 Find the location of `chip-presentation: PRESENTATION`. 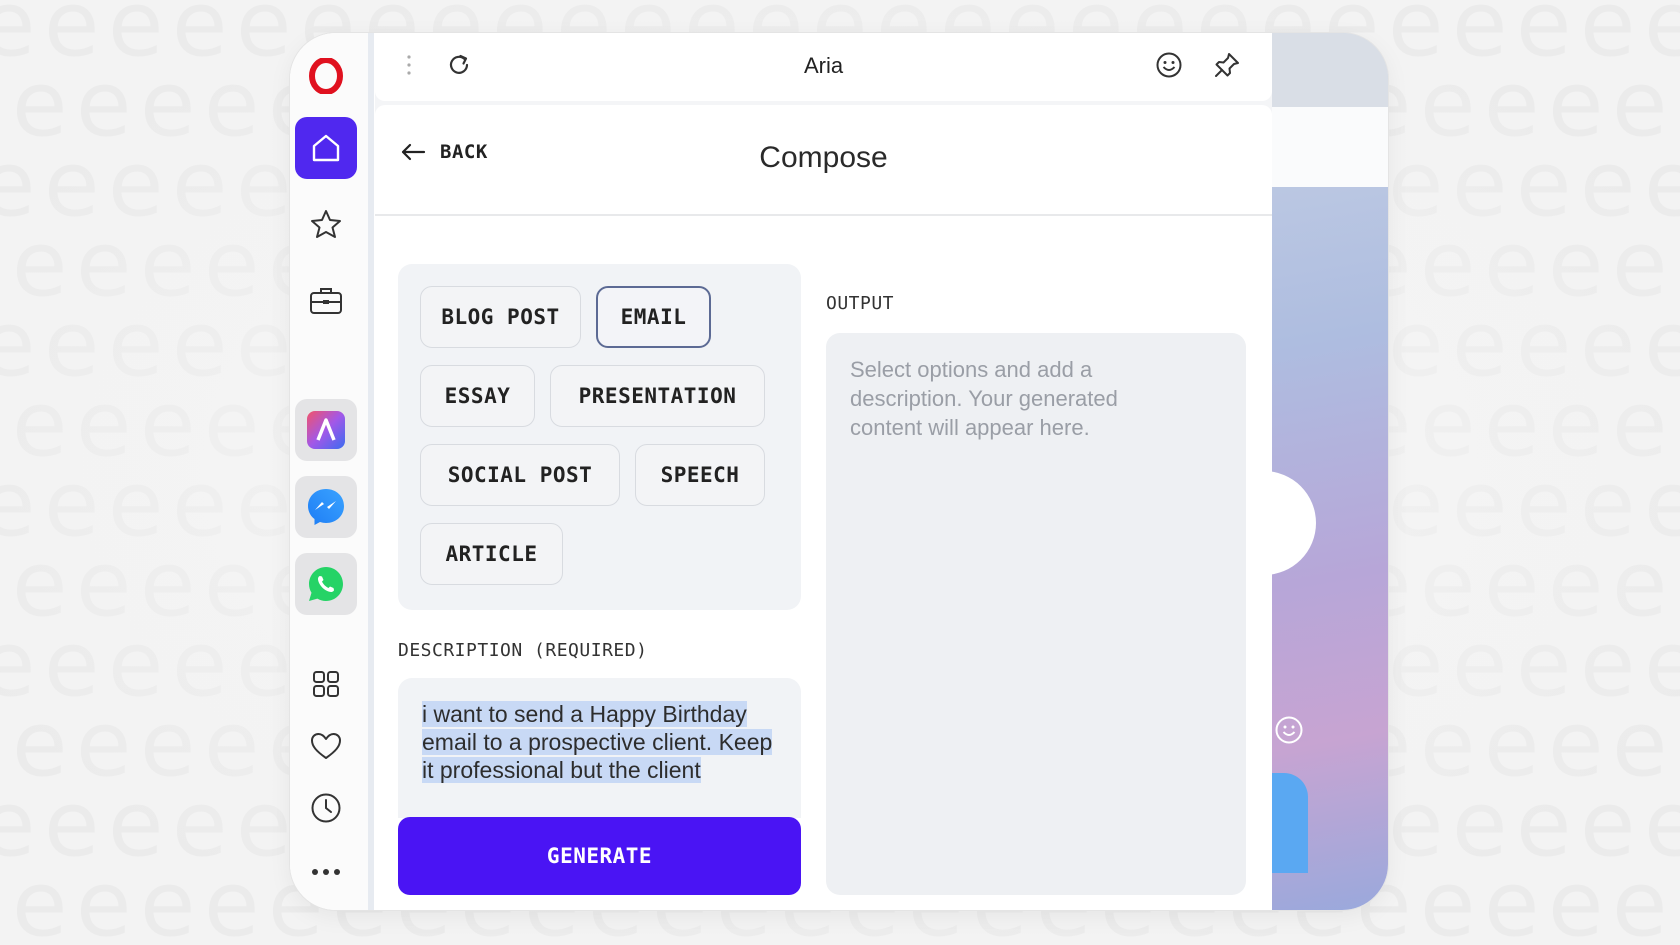

chip-presentation: PRESENTATION is located at coordinates (657, 396).